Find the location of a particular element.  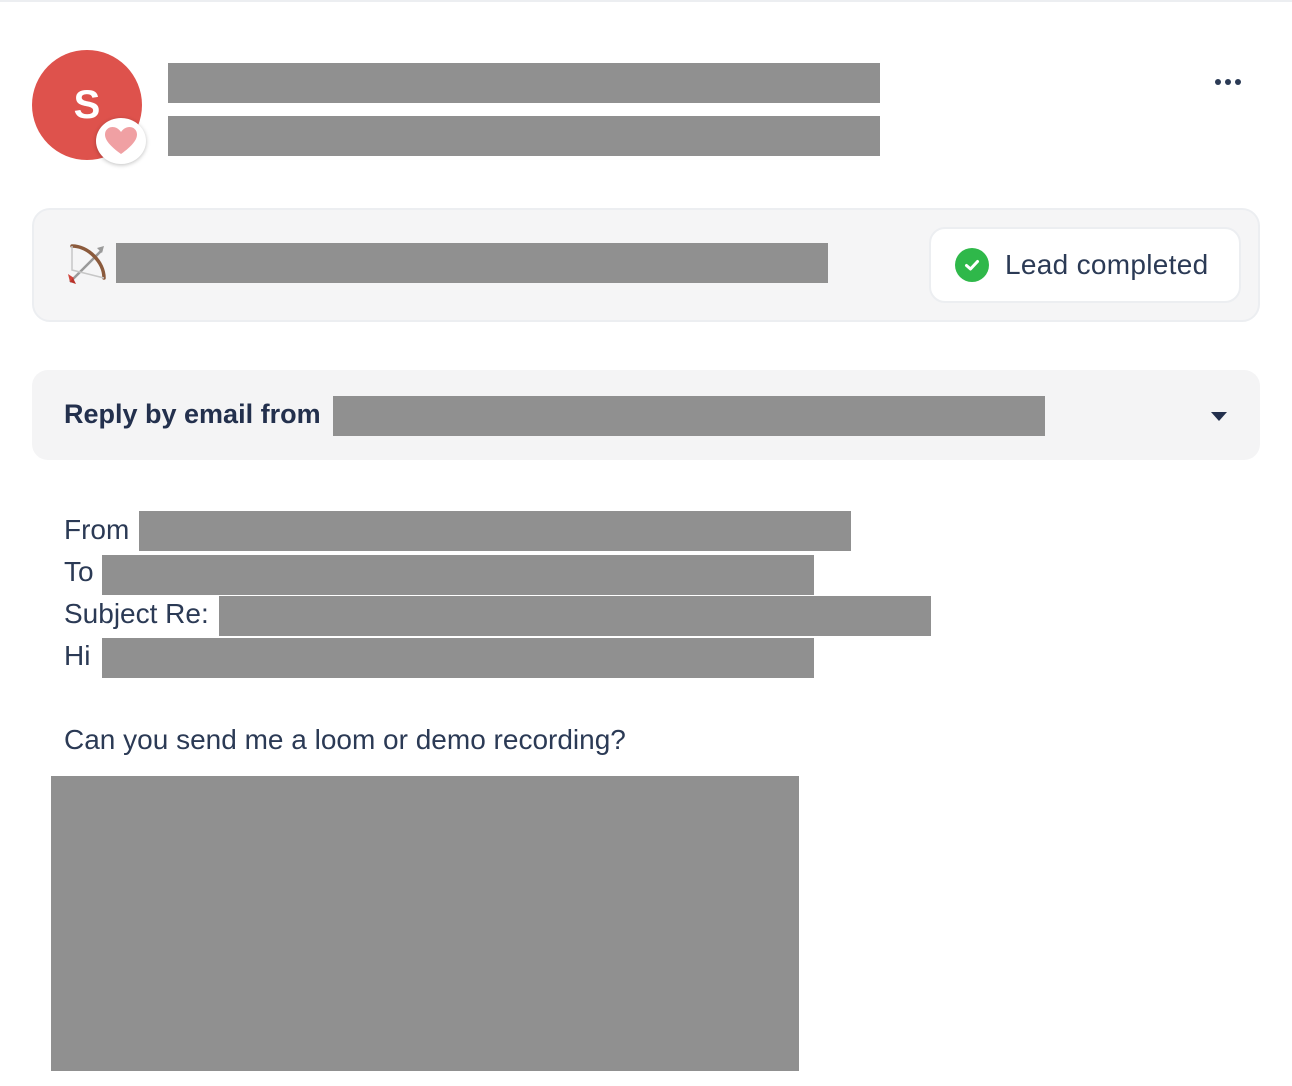

redacted-subject is located at coordinates (575, 616).